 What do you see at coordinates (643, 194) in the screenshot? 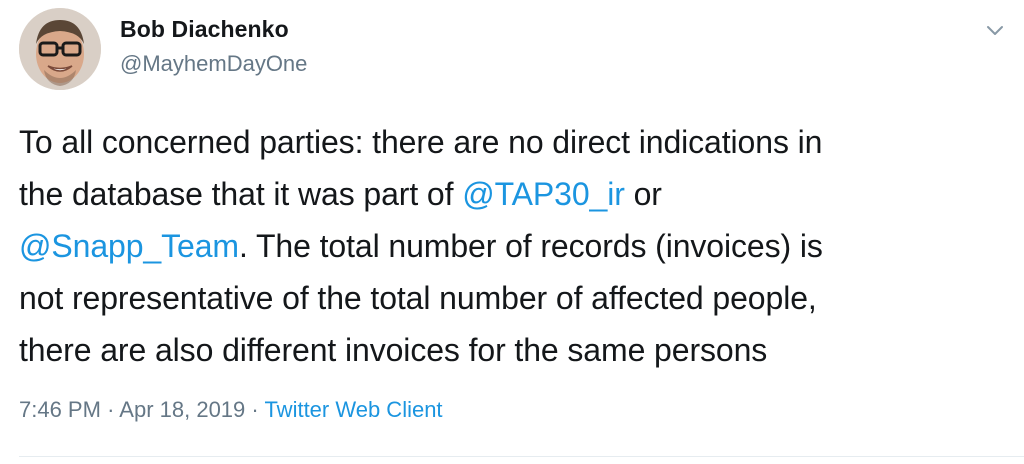
I see `tweet-text-segment: or` at bounding box center [643, 194].